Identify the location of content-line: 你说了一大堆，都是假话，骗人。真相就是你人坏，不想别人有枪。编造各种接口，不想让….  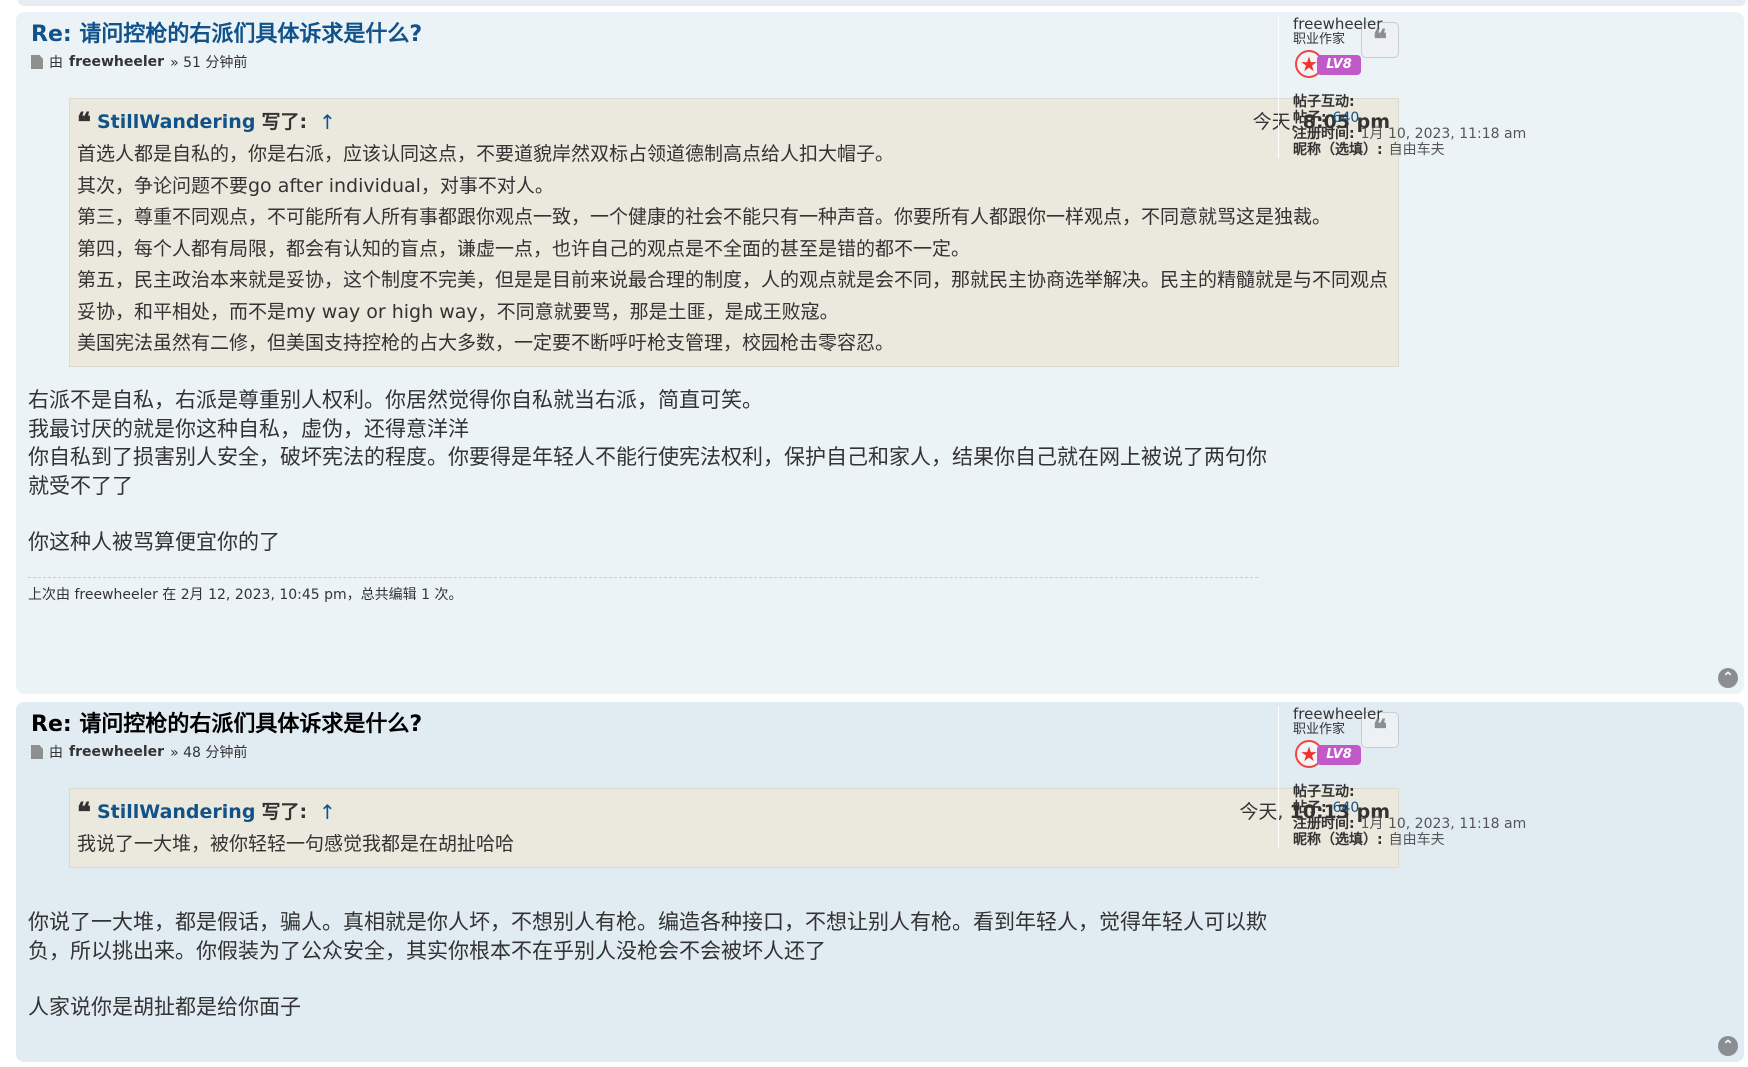
(647, 936).